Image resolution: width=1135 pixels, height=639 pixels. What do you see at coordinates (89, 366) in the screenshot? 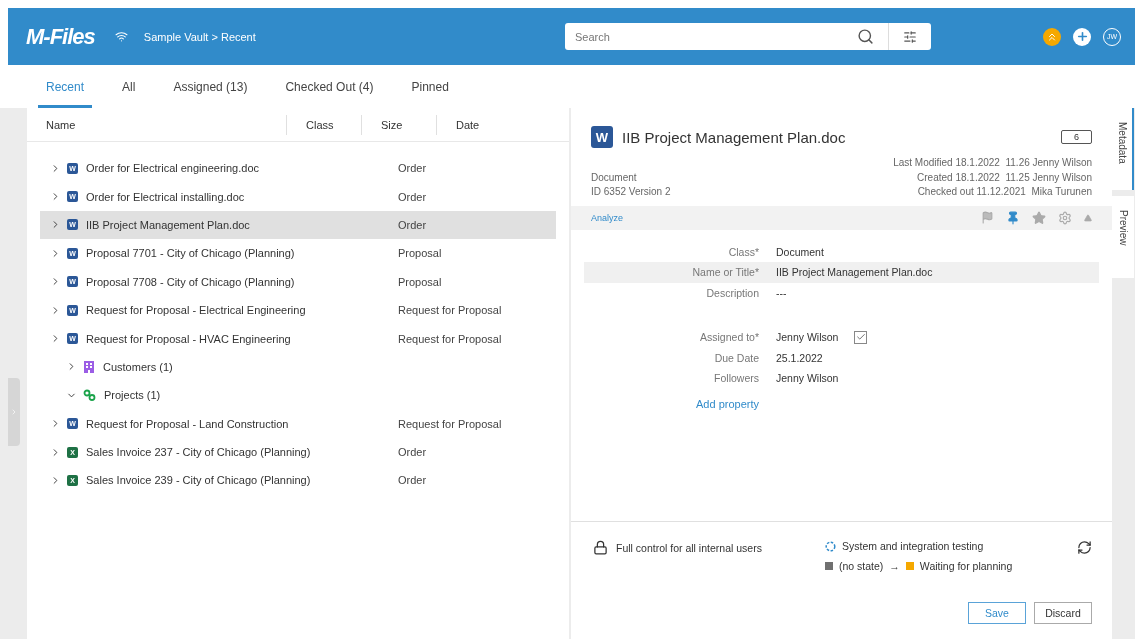
I see `building-icon` at bounding box center [89, 366].